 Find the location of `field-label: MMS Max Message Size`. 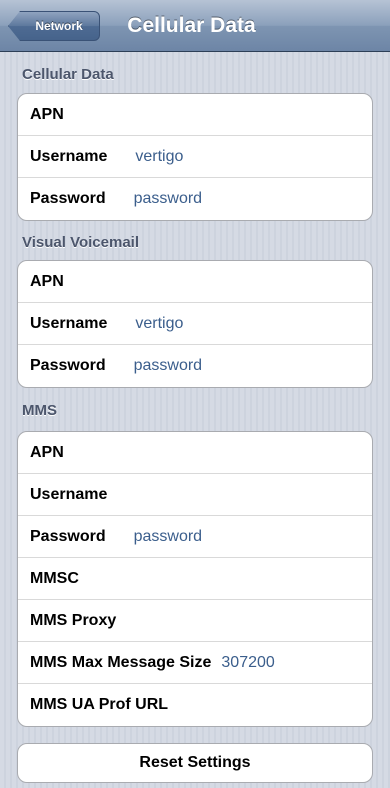

field-label: MMS Max Message Size is located at coordinates (121, 662).